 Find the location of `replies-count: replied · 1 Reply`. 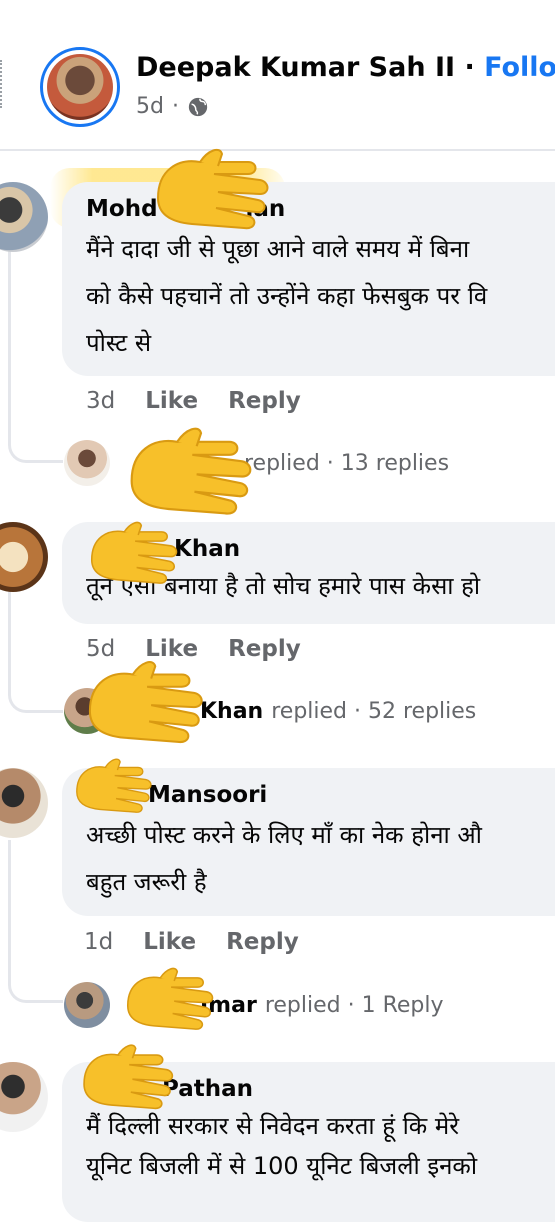

replies-count: replied · 1 Reply is located at coordinates (354, 1005).